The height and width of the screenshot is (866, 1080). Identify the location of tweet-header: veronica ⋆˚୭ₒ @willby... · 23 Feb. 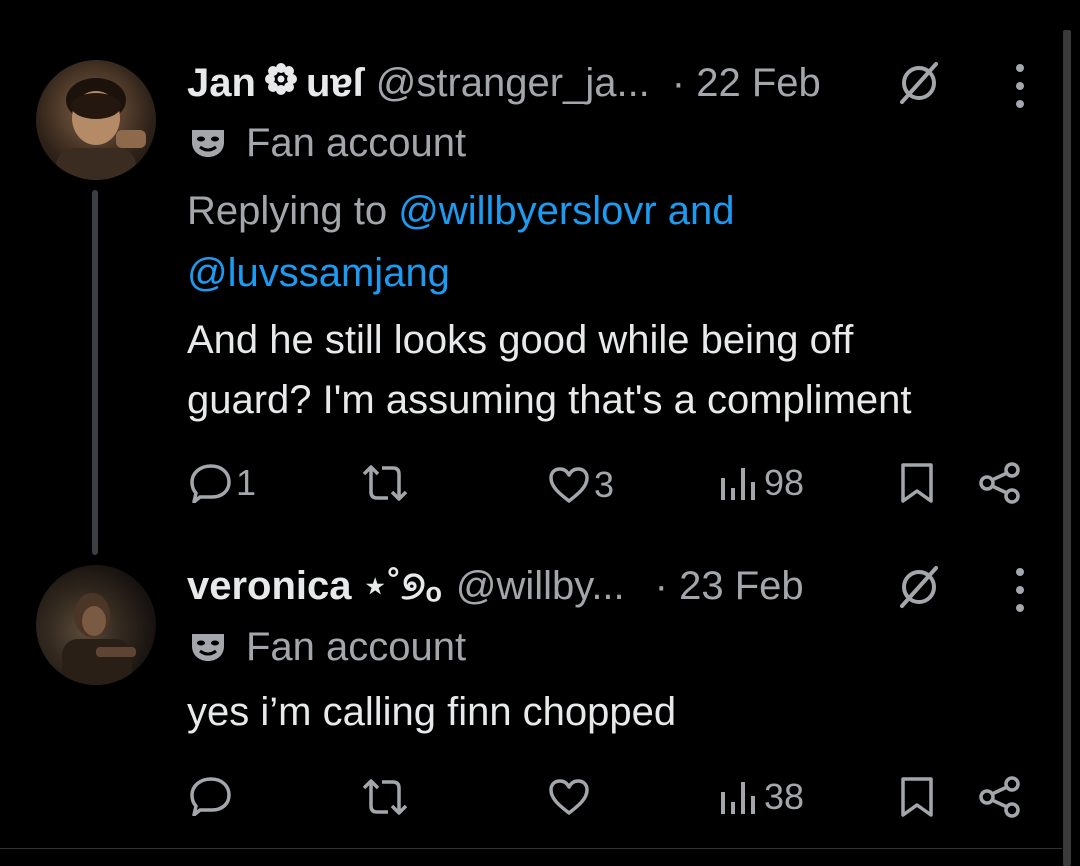
(495, 586).